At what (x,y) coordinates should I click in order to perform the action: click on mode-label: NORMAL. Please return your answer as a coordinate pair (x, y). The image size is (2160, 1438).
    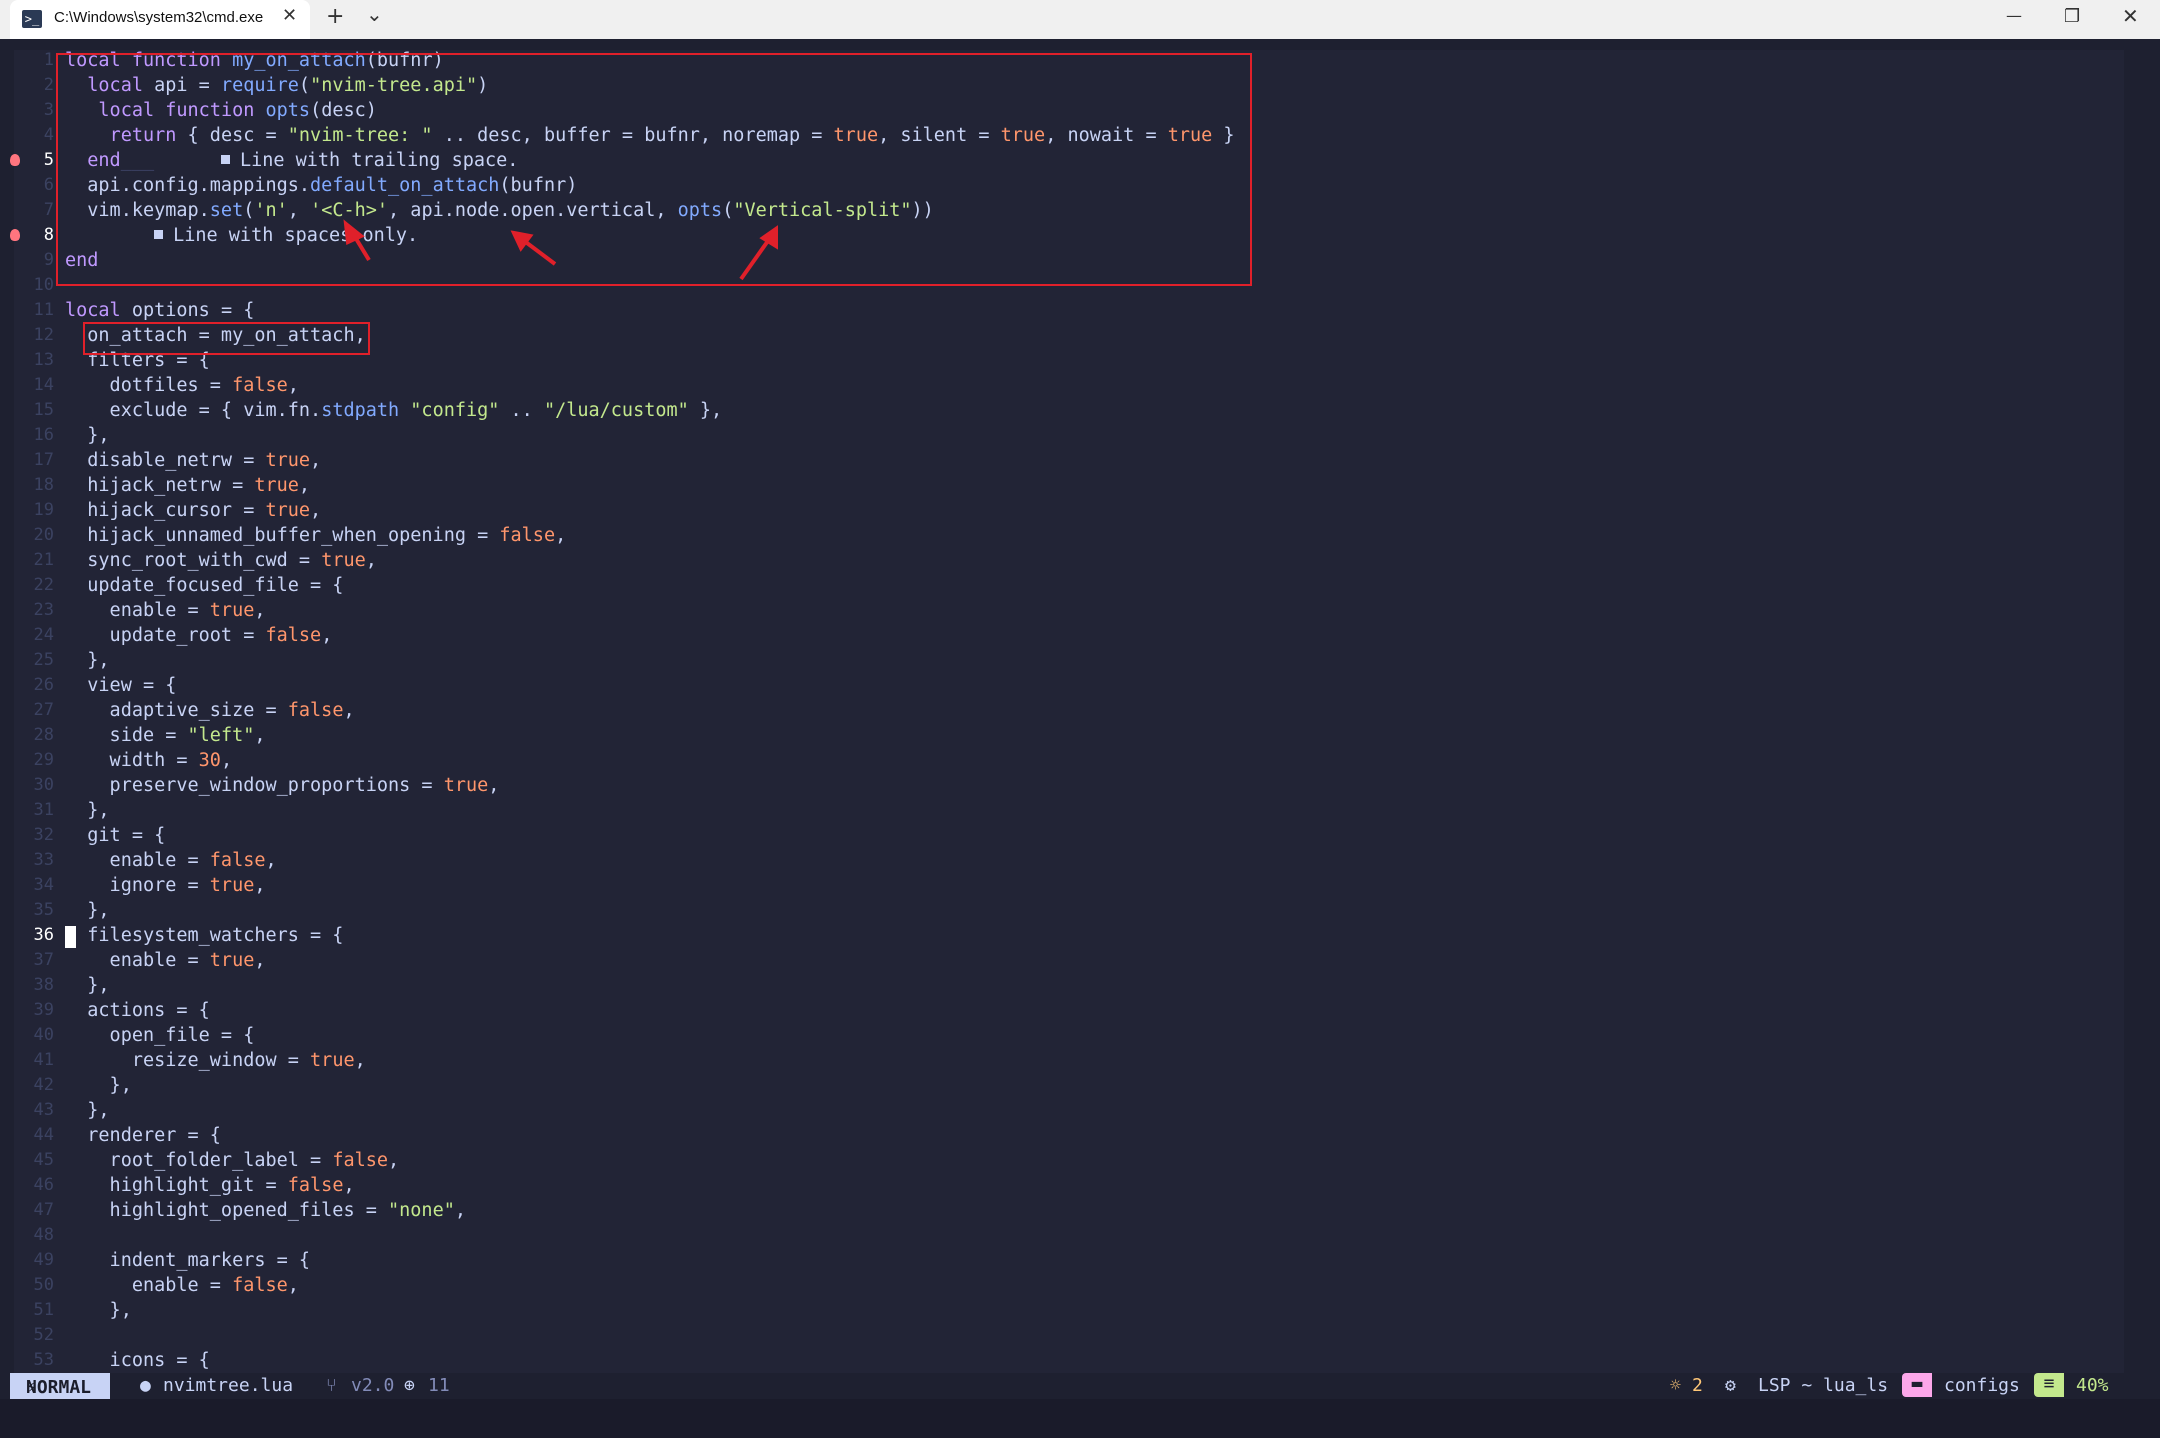
    Looking at the image, I should click on (59, 1387).